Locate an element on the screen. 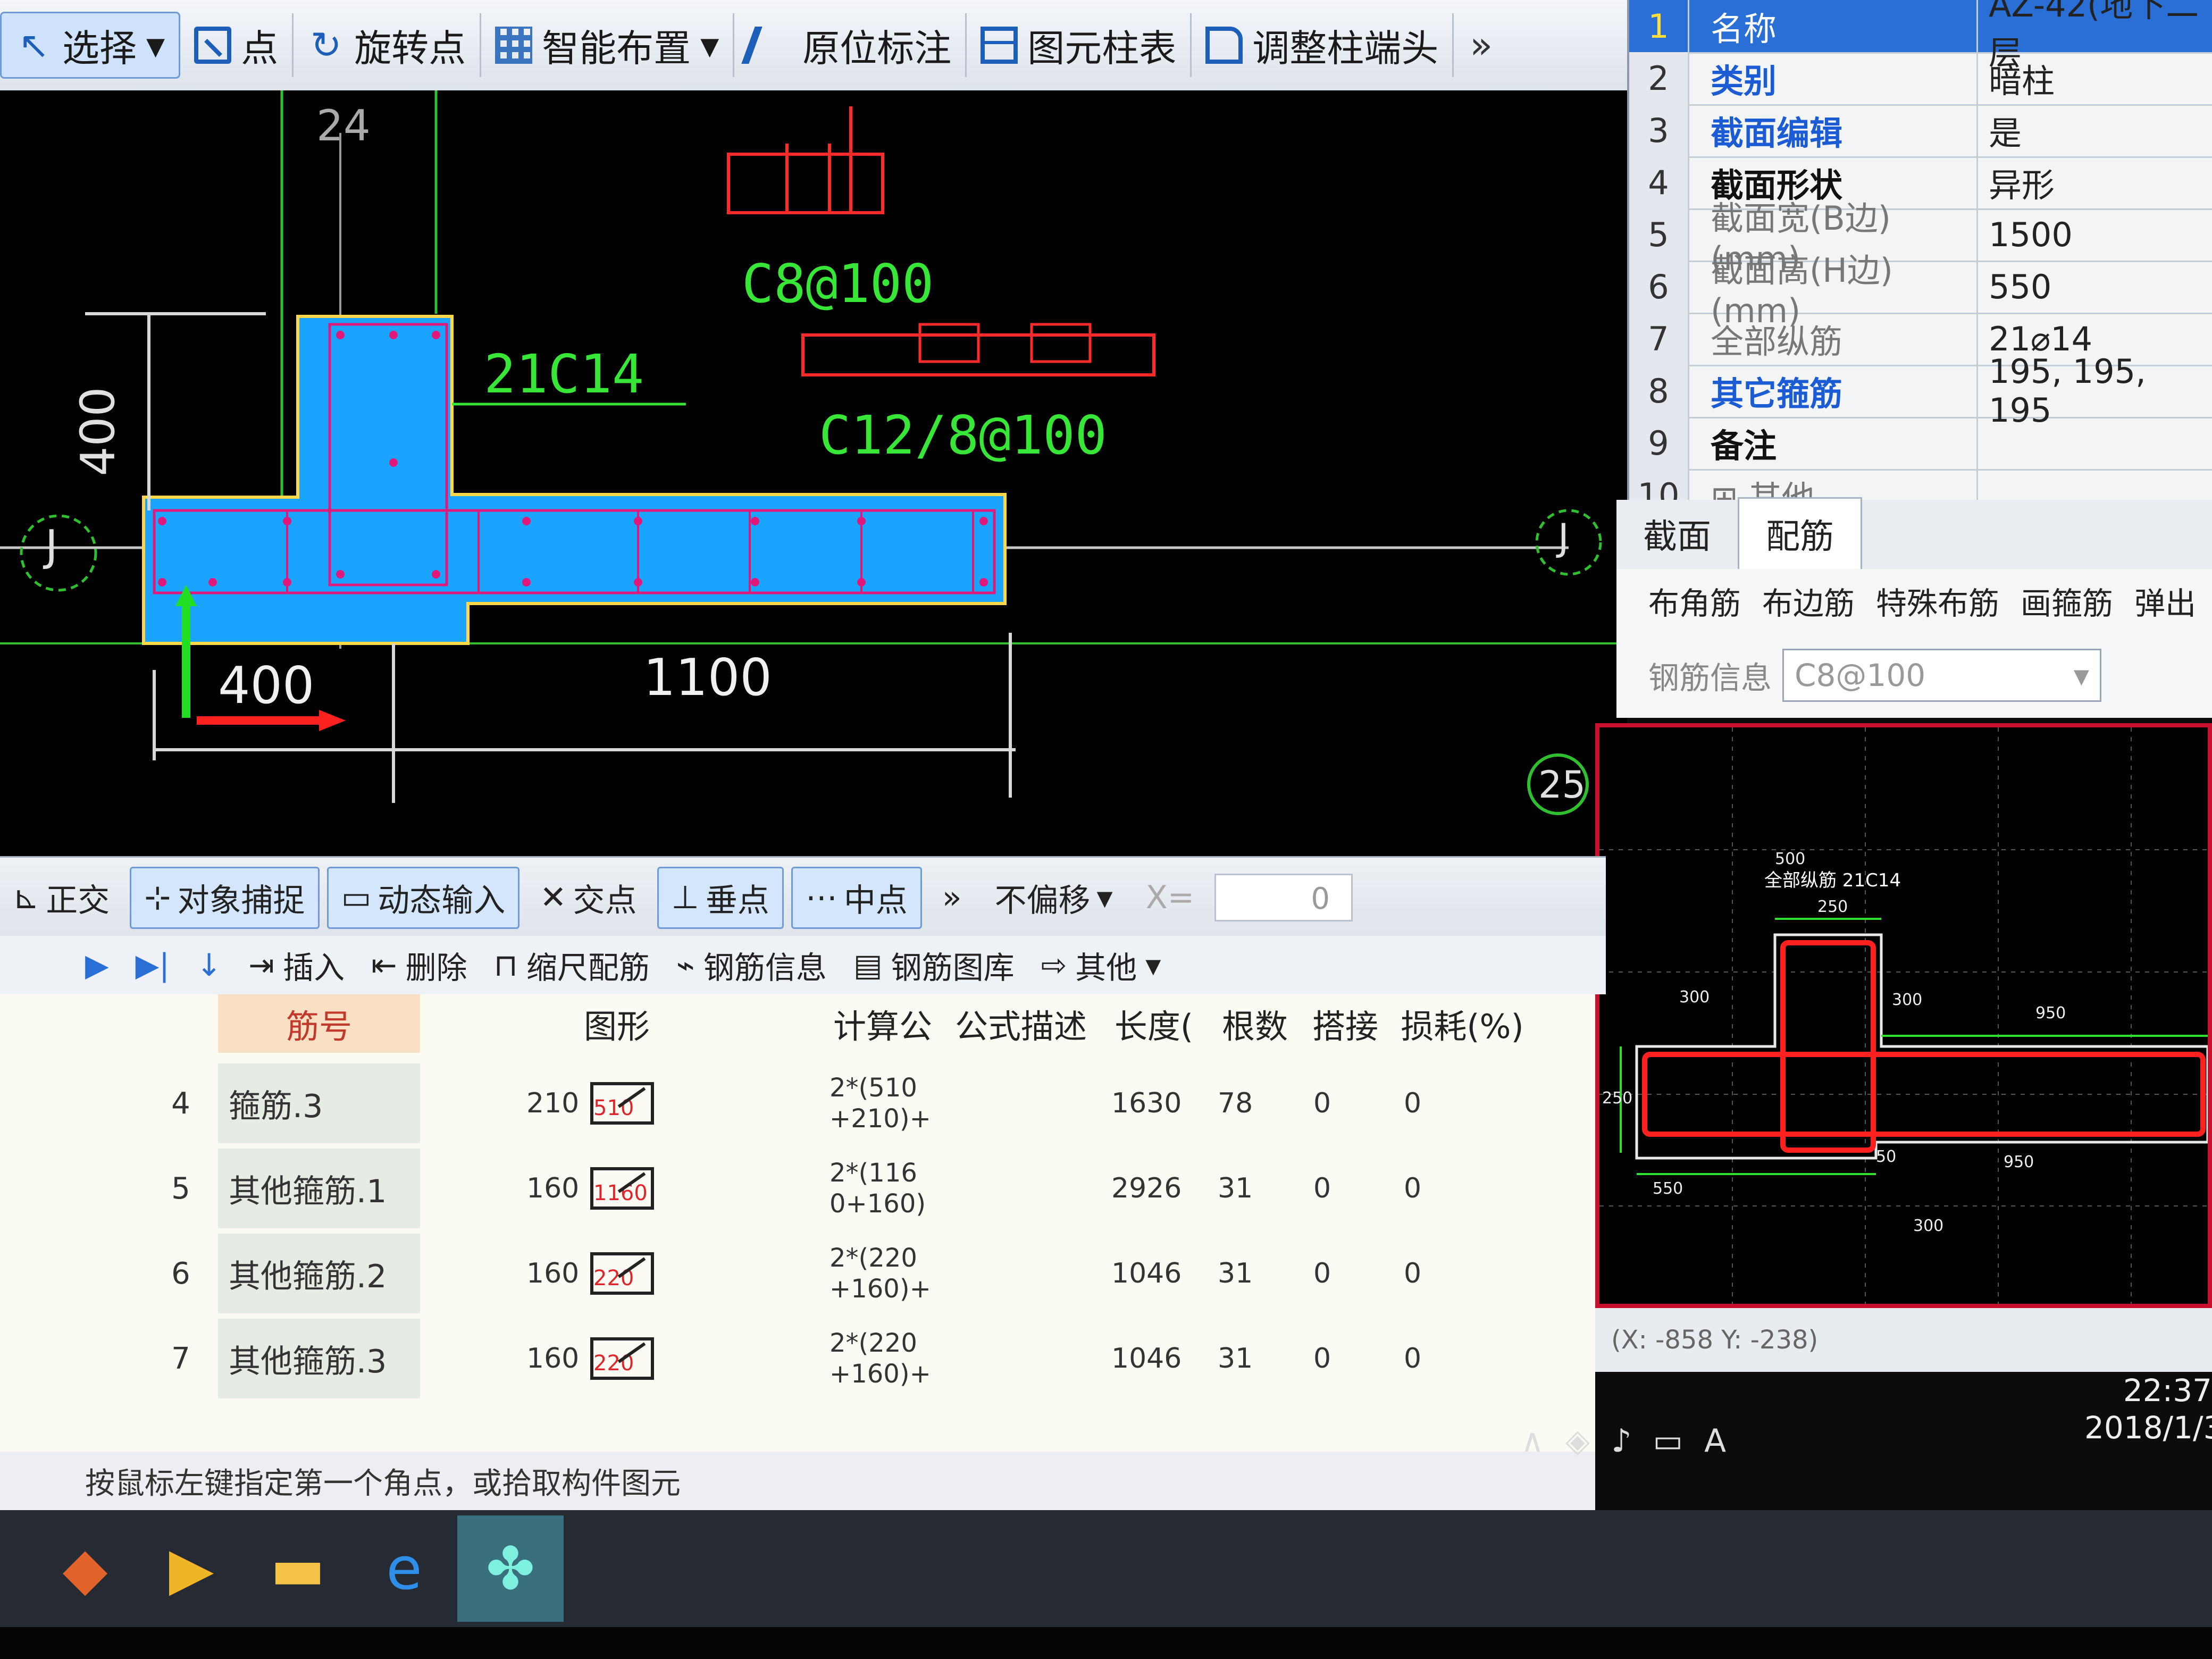  rebar-info-button: ⌁ 钢筋信息 is located at coordinates (751, 965).